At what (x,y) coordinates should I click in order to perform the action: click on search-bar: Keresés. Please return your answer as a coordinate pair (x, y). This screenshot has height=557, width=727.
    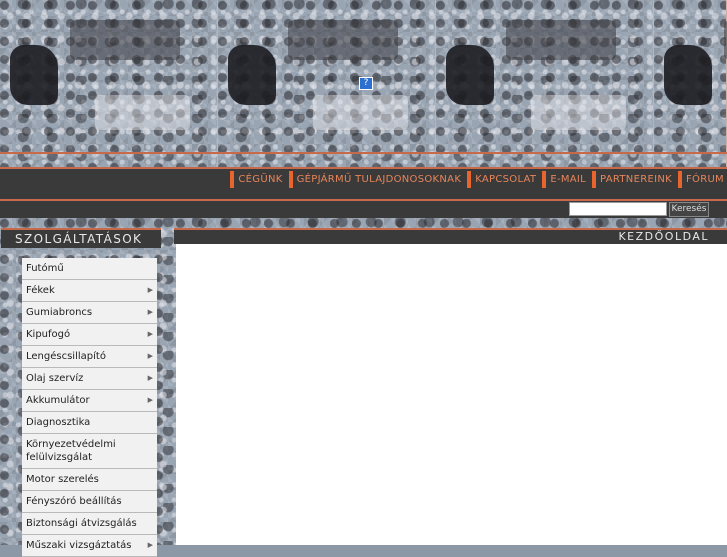
    Looking at the image, I should click on (363, 208).